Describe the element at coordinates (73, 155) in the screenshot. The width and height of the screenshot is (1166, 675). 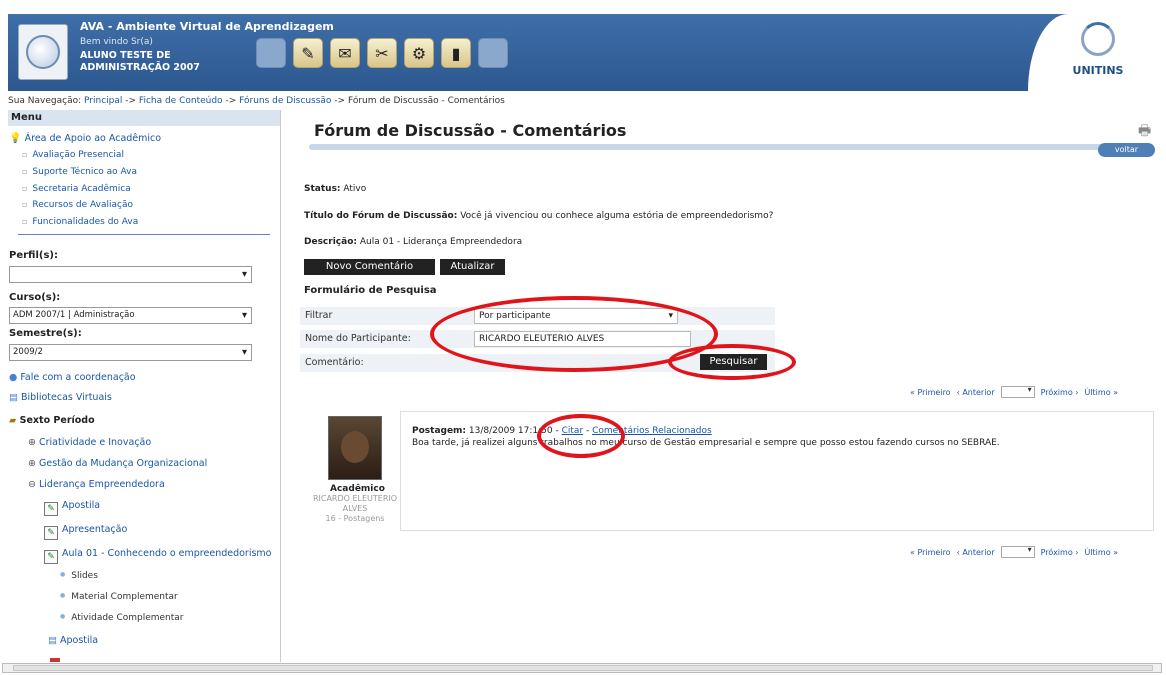
I see `sidebar-item-avaliacao: Avaliação Presencial` at that location.